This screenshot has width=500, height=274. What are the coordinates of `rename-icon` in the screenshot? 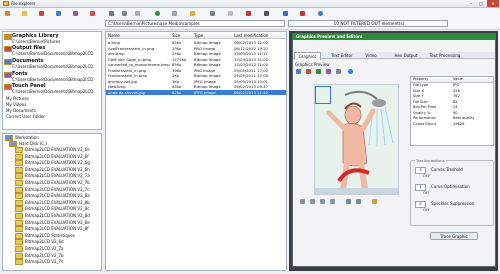 It's located at (230, 13).